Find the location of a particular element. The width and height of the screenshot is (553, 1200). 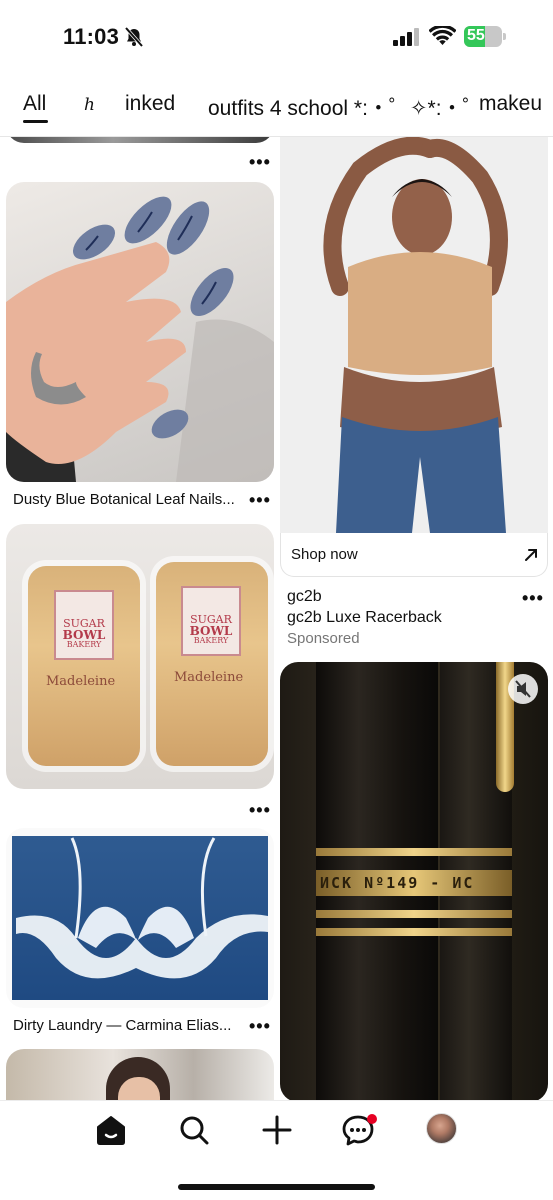

silent-bell-icon is located at coordinates (134, 37).